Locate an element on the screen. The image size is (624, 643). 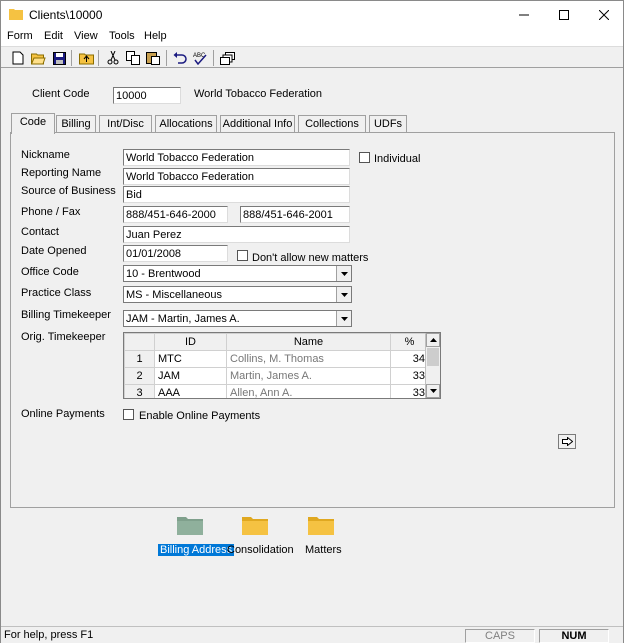
cell-name: Collins, M. Thomas is located at coordinates (308, 359).